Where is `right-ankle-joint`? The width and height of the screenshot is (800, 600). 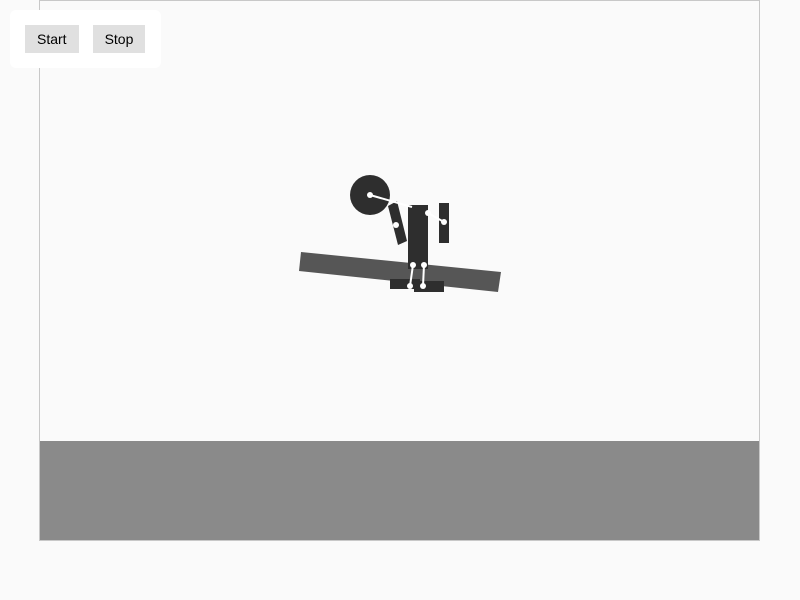
right-ankle-joint is located at coordinates (423, 286).